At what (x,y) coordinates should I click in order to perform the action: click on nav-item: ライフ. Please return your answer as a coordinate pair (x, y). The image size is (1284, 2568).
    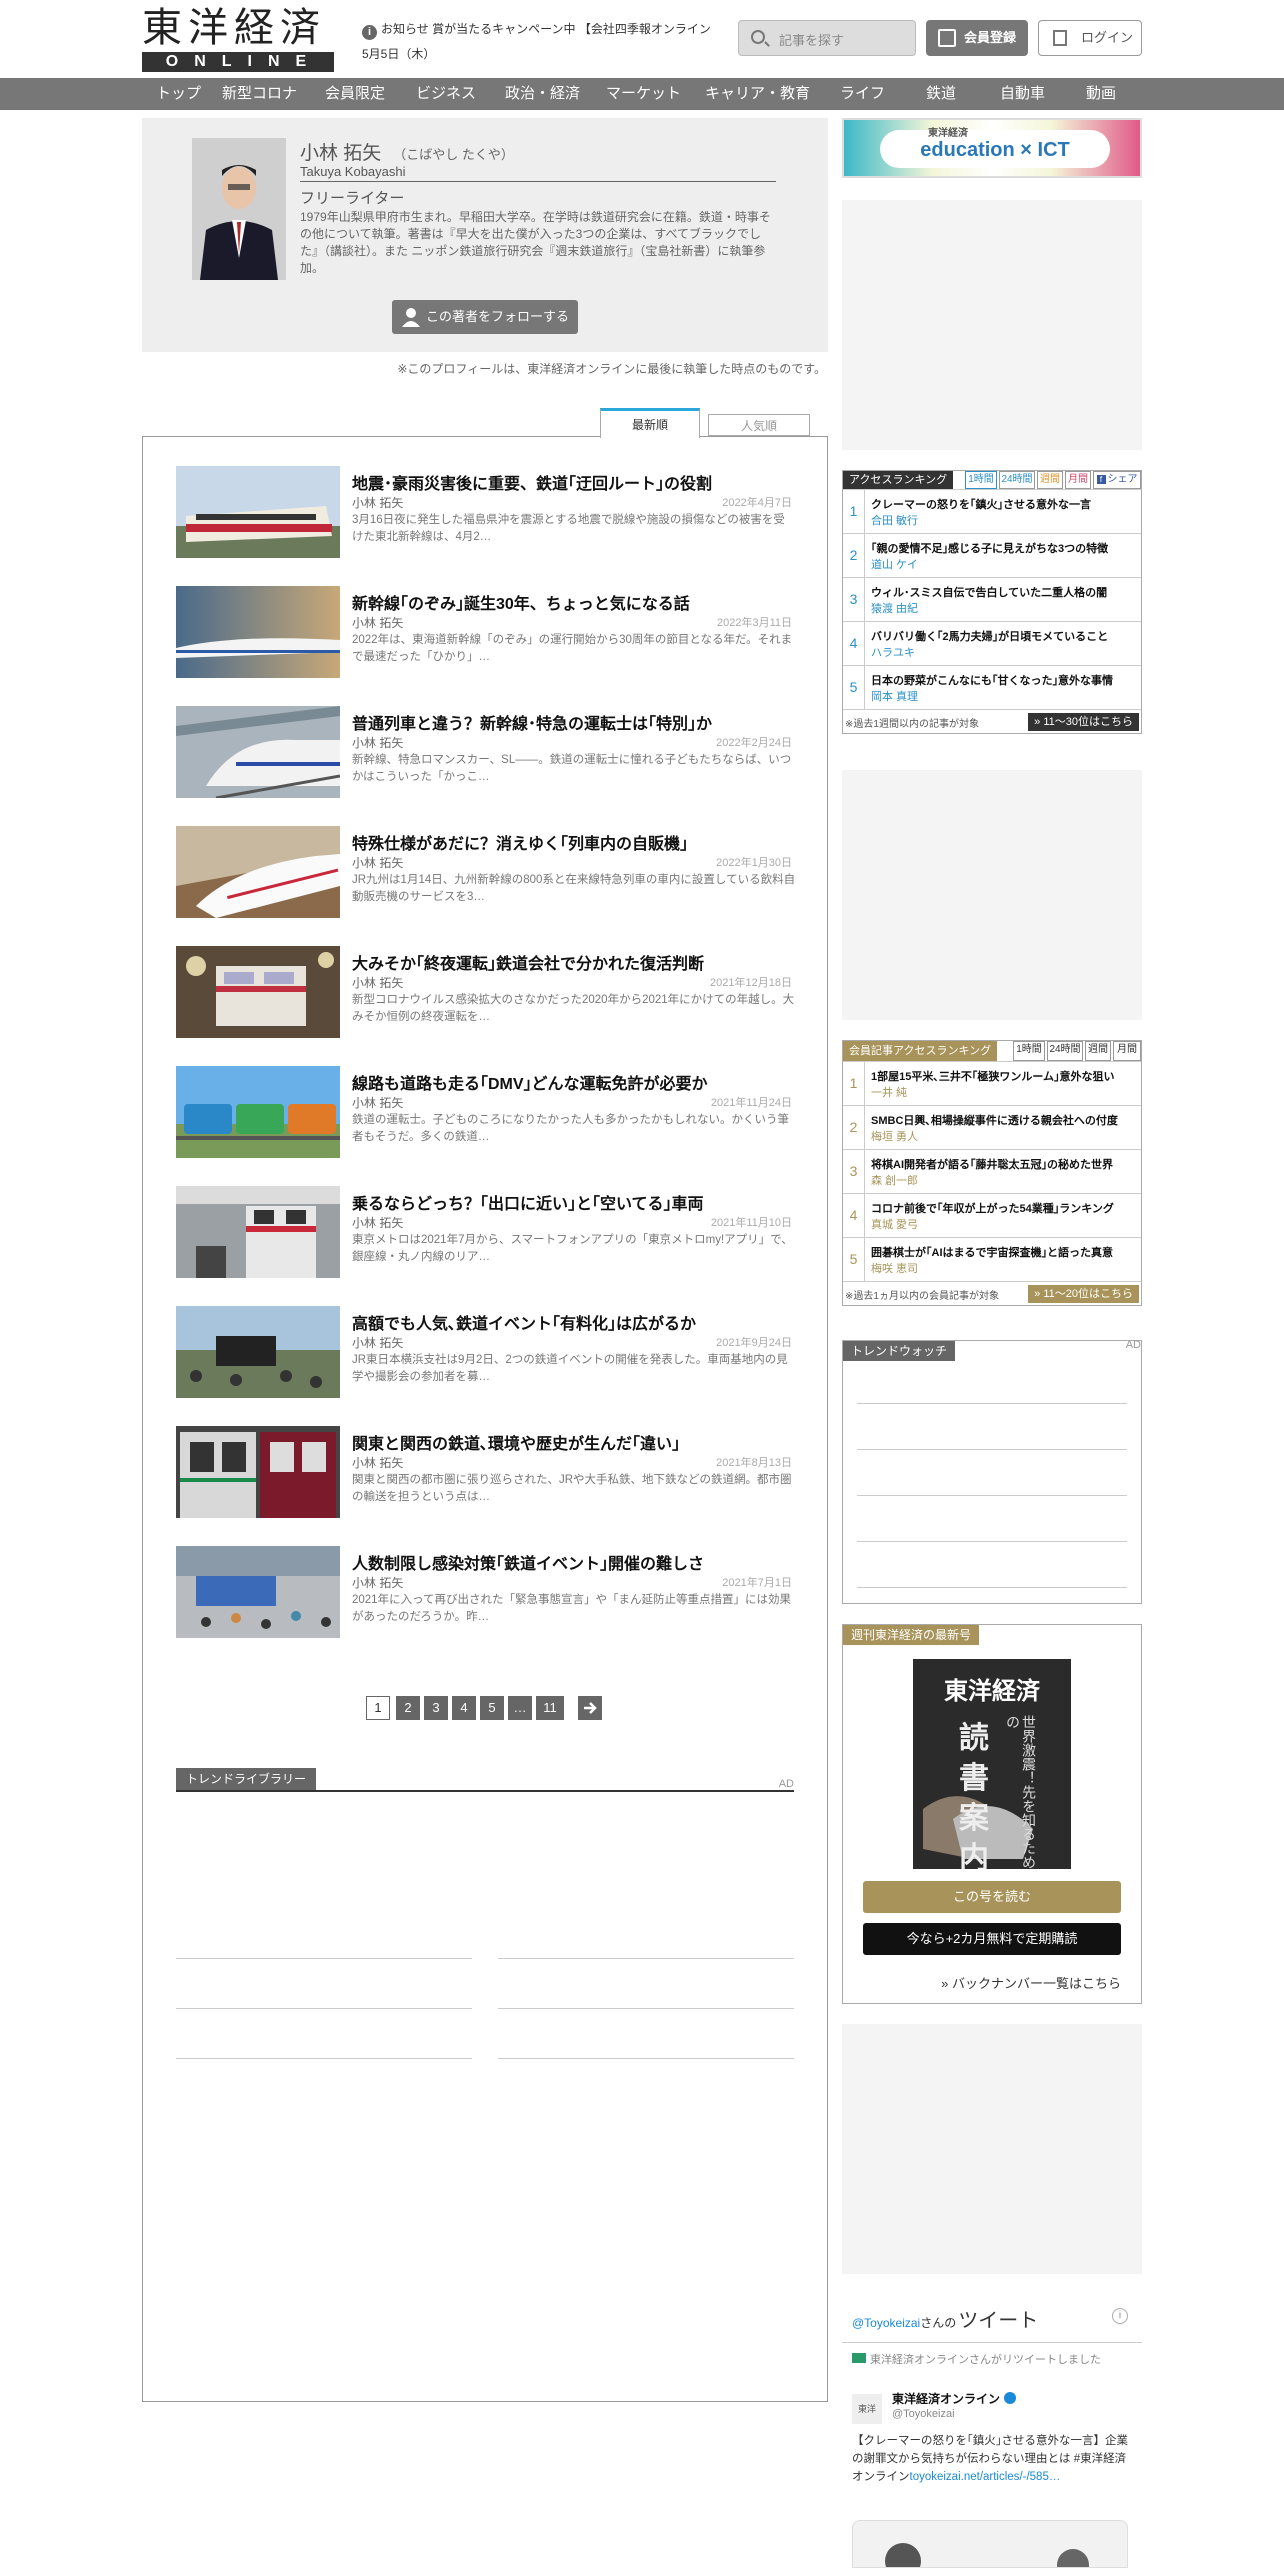
    Looking at the image, I should click on (862, 94).